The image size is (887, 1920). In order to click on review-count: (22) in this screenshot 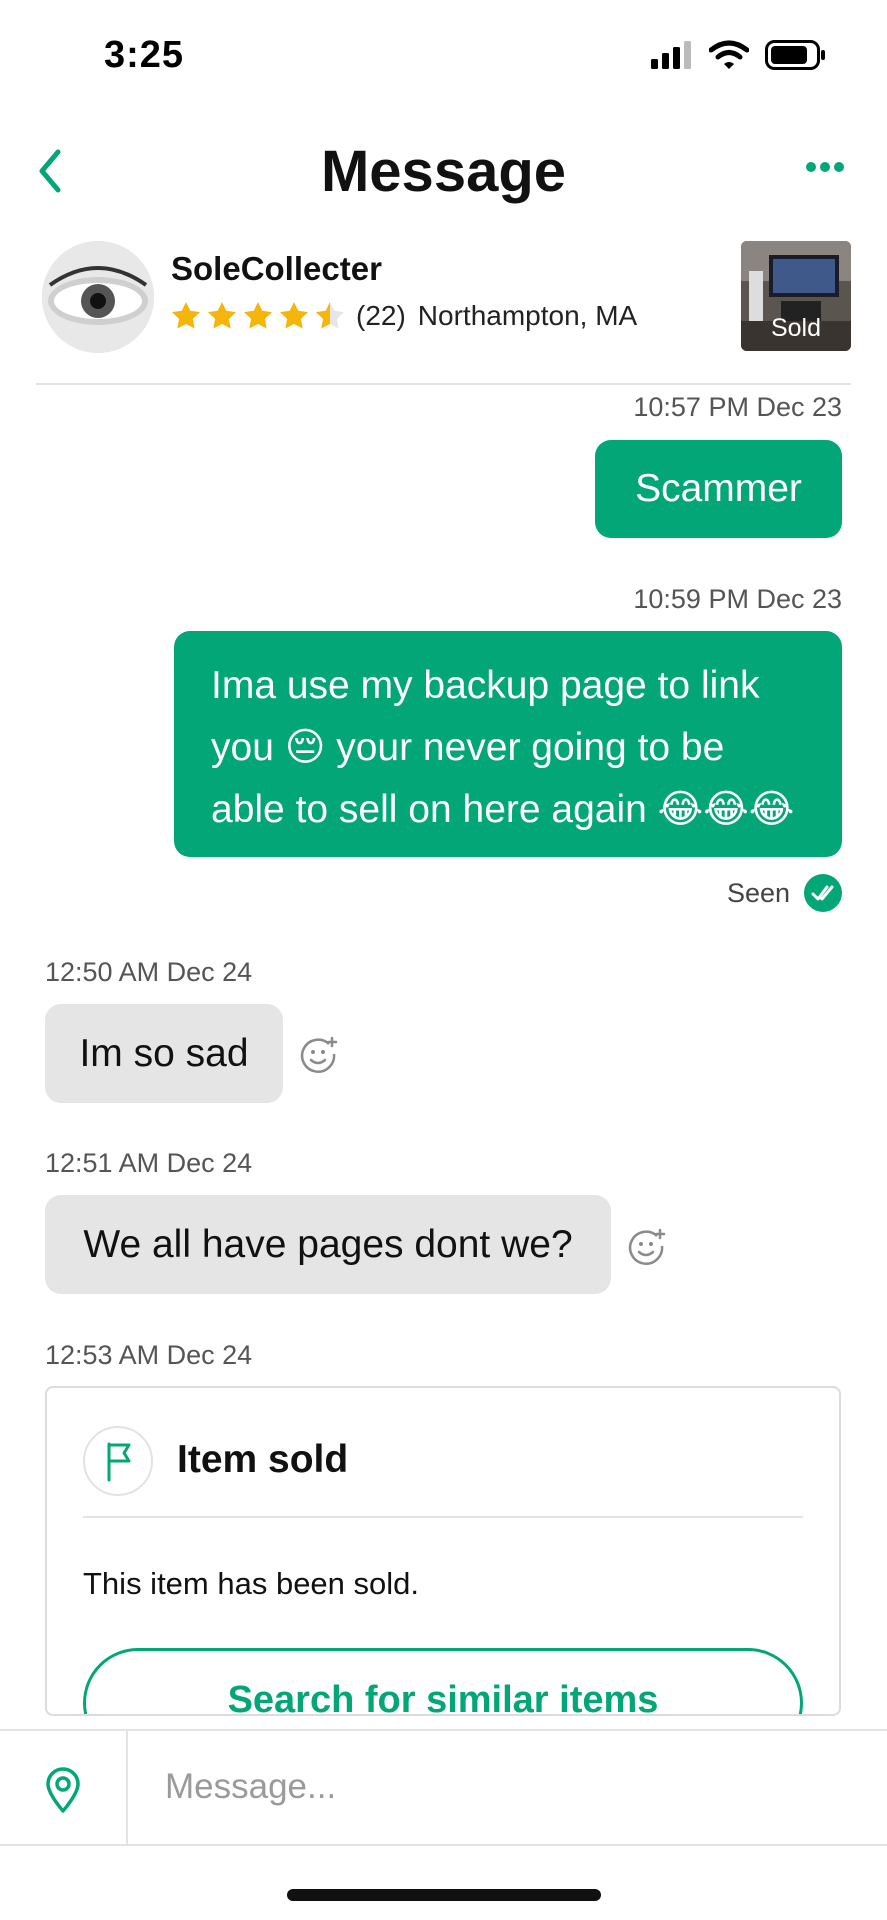, I will do `click(381, 315)`.